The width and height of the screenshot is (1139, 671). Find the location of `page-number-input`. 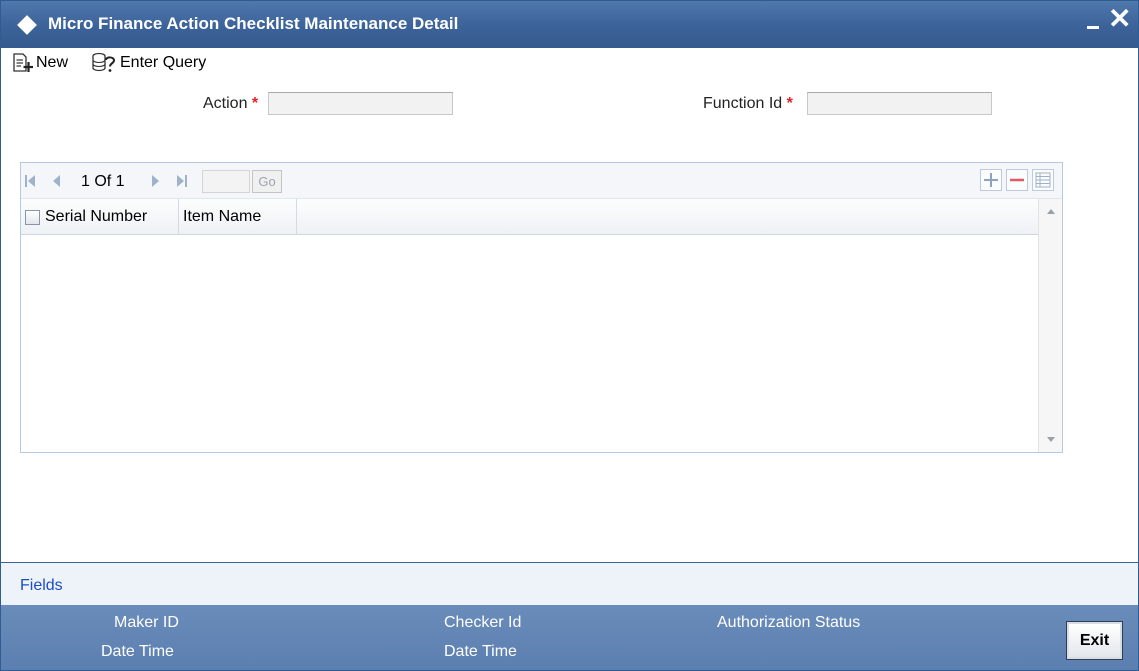

page-number-input is located at coordinates (226, 181).